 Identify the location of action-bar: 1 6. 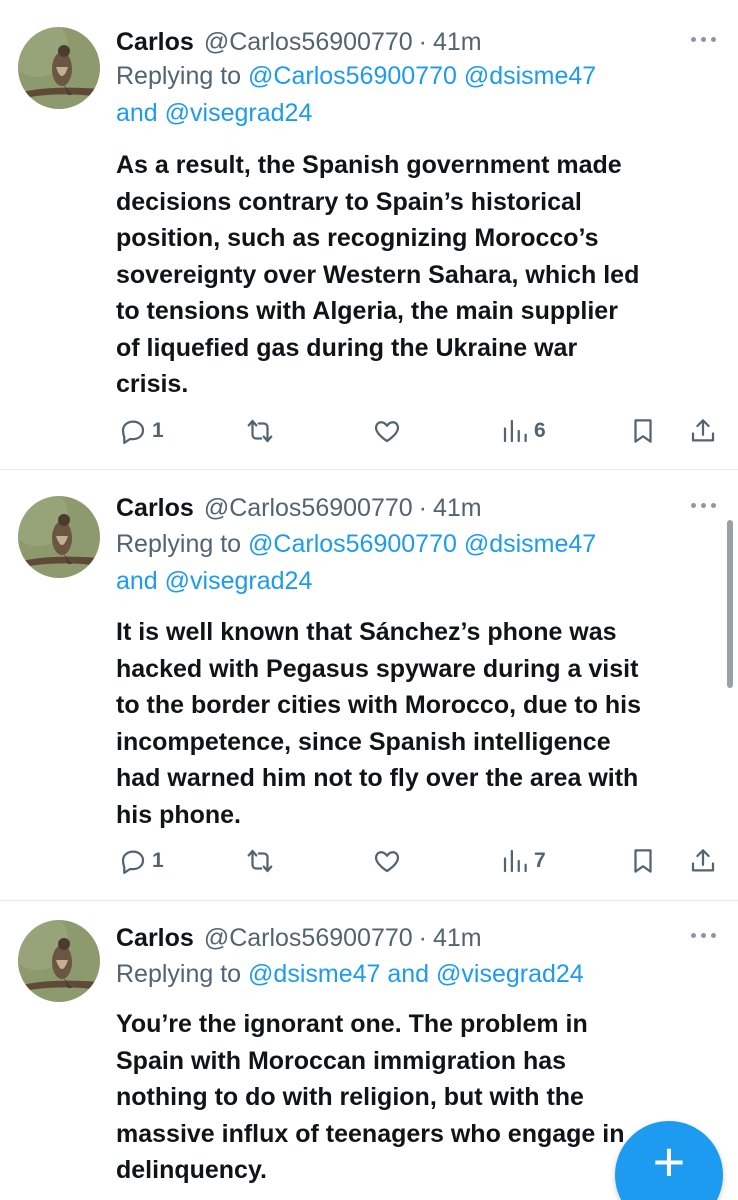
(369, 431).